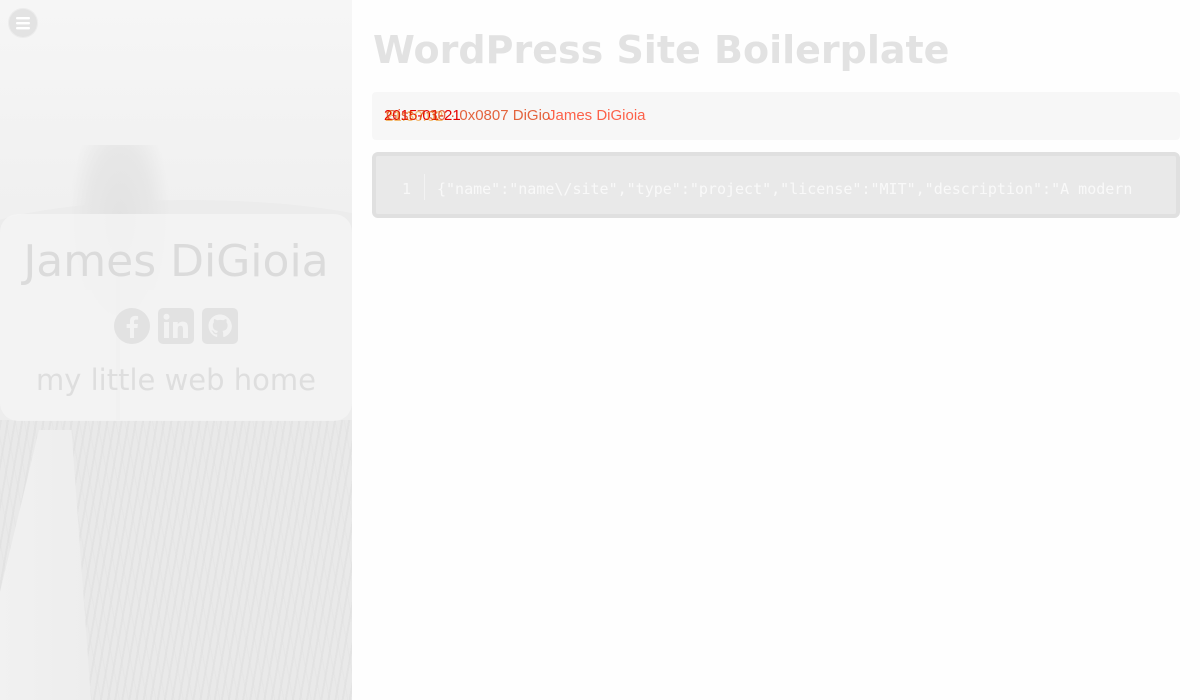  I want to click on profile-name: James DiGioia, so click(176, 261).